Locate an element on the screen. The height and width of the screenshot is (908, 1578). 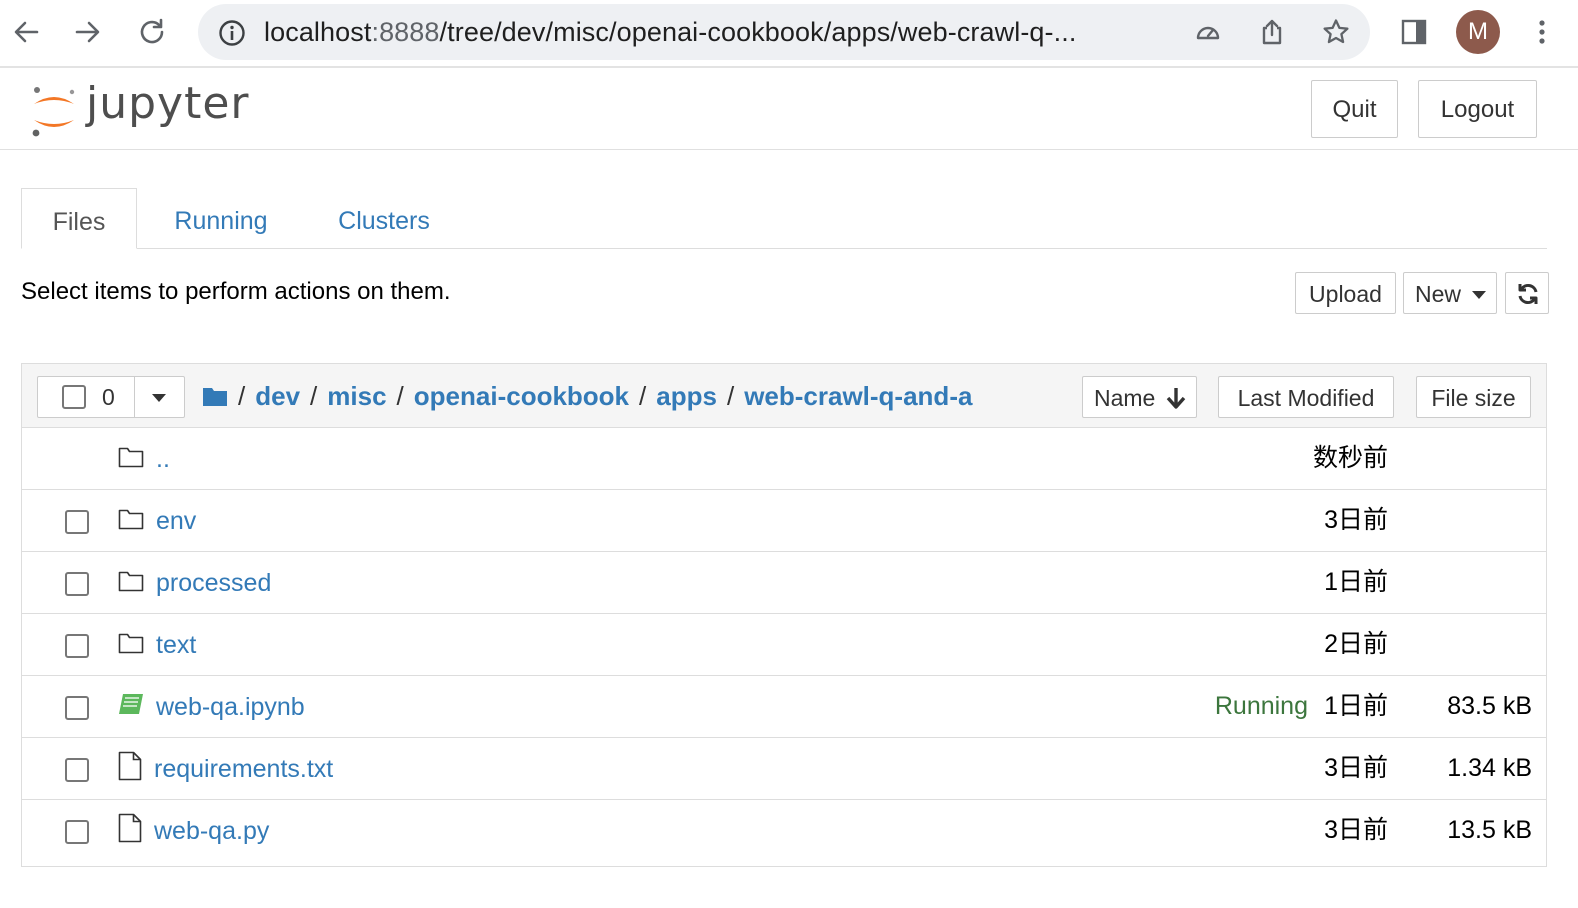
sort-name-label: Name is located at coordinates (1125, 398).